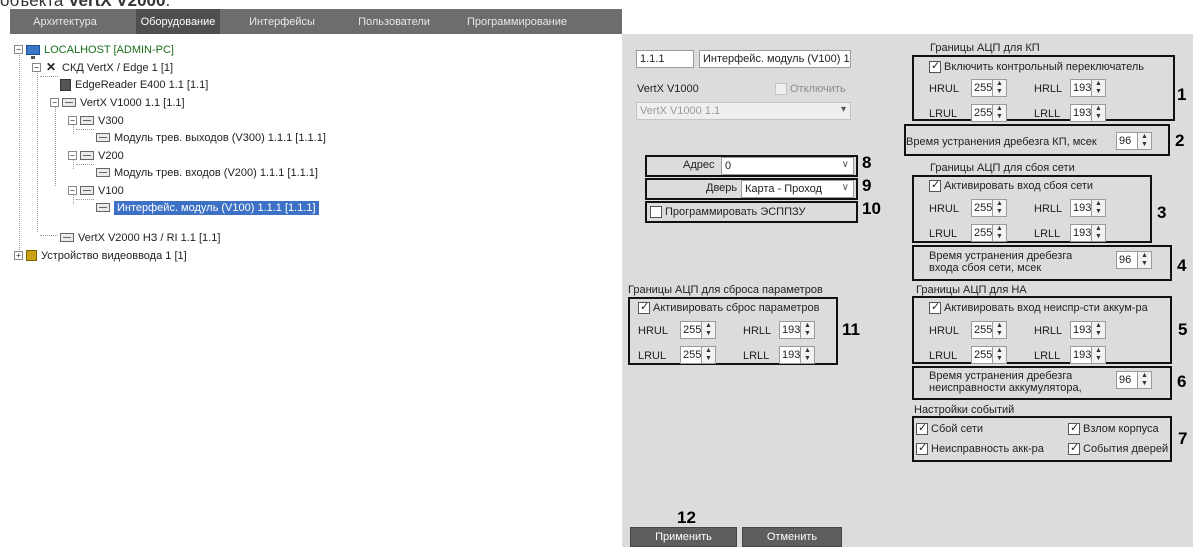 The height and width of the screenshot is (547, 1202). I want to click on tree-node-vertx-v1000: − VertX V1000 1.1 [1.1], so click(117, 102).